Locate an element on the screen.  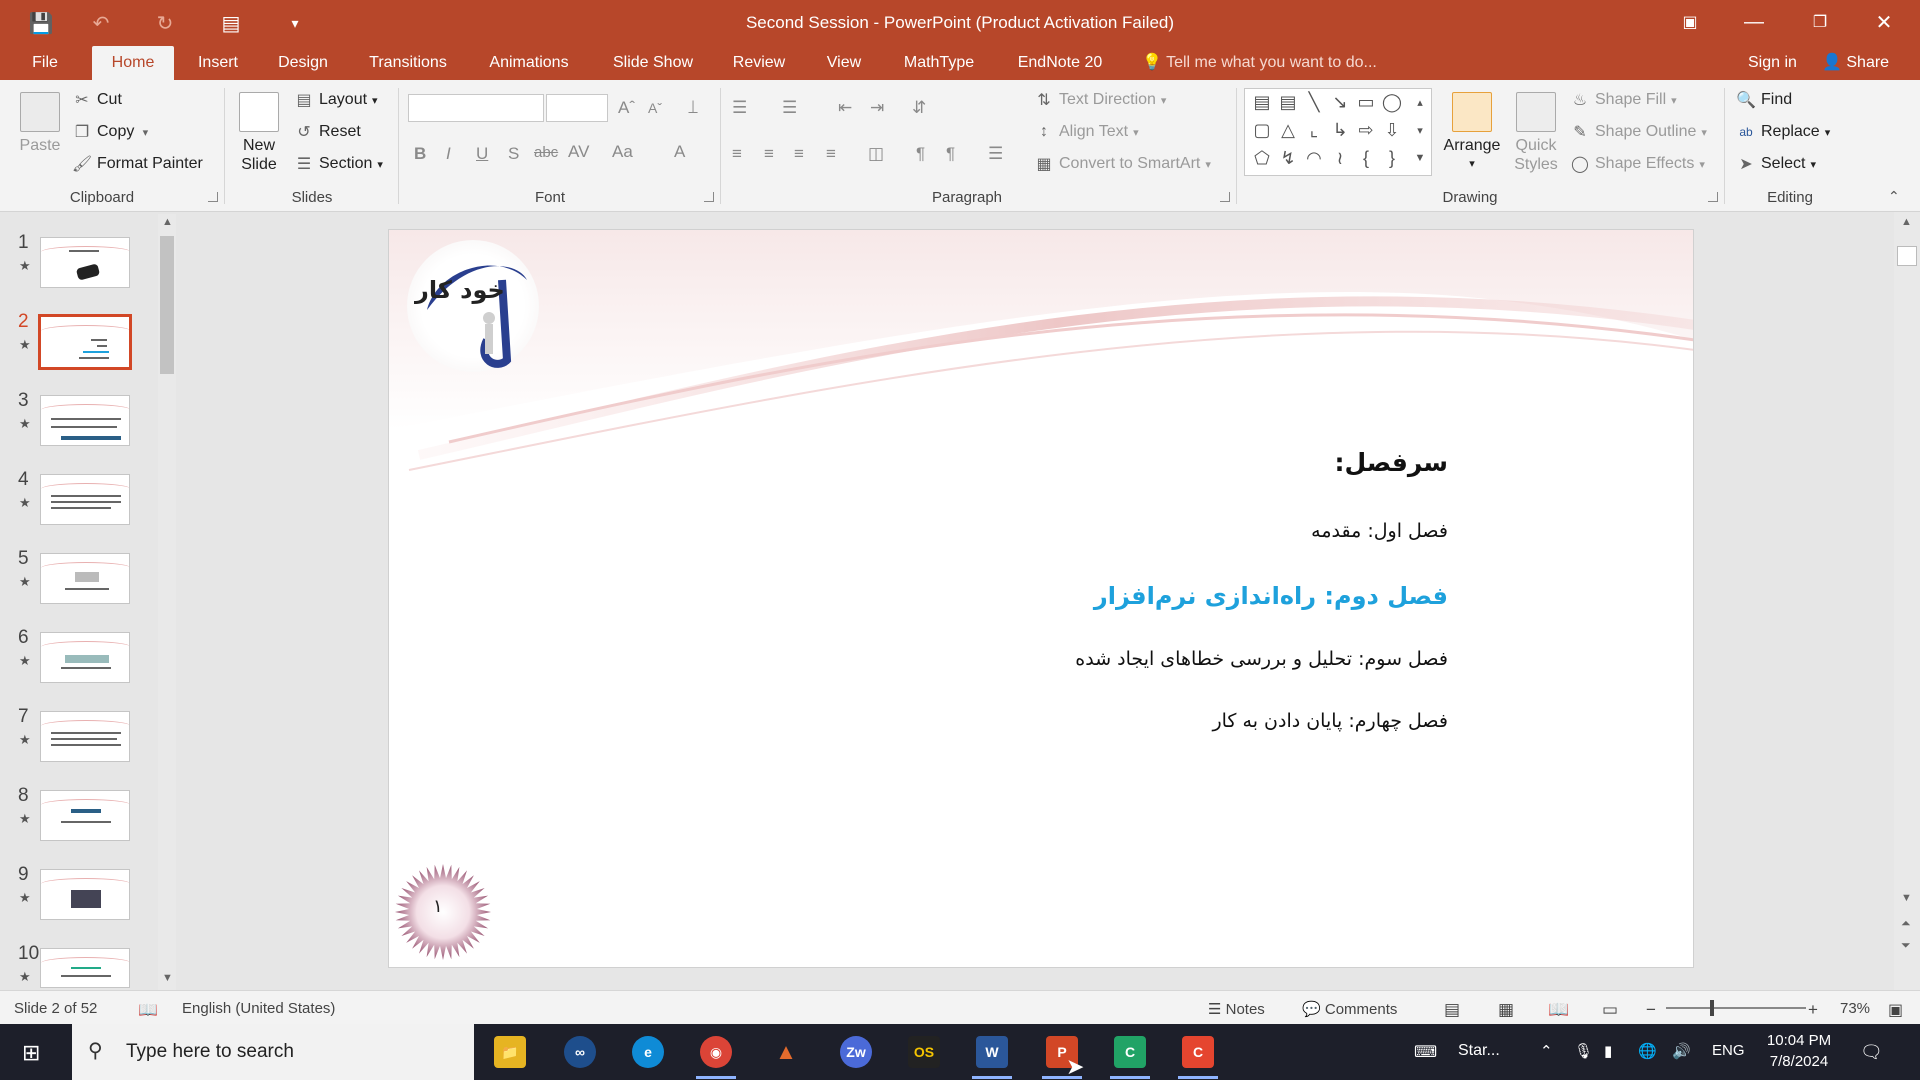
zoom-in-icon: + is located at coordinates (1813, 1010).